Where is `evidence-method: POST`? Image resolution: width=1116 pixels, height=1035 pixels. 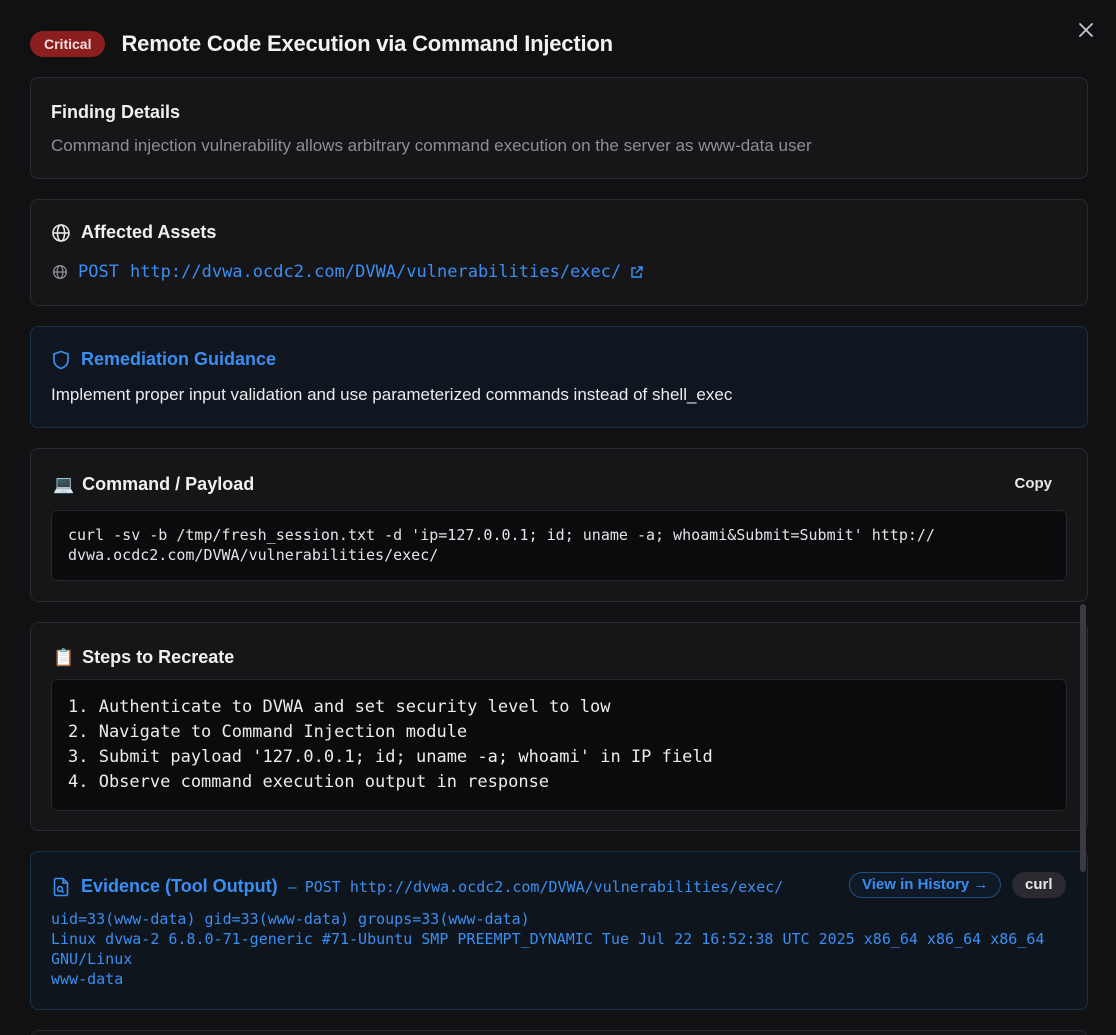 evidence-method: POST is located at coordinates (322, 886).